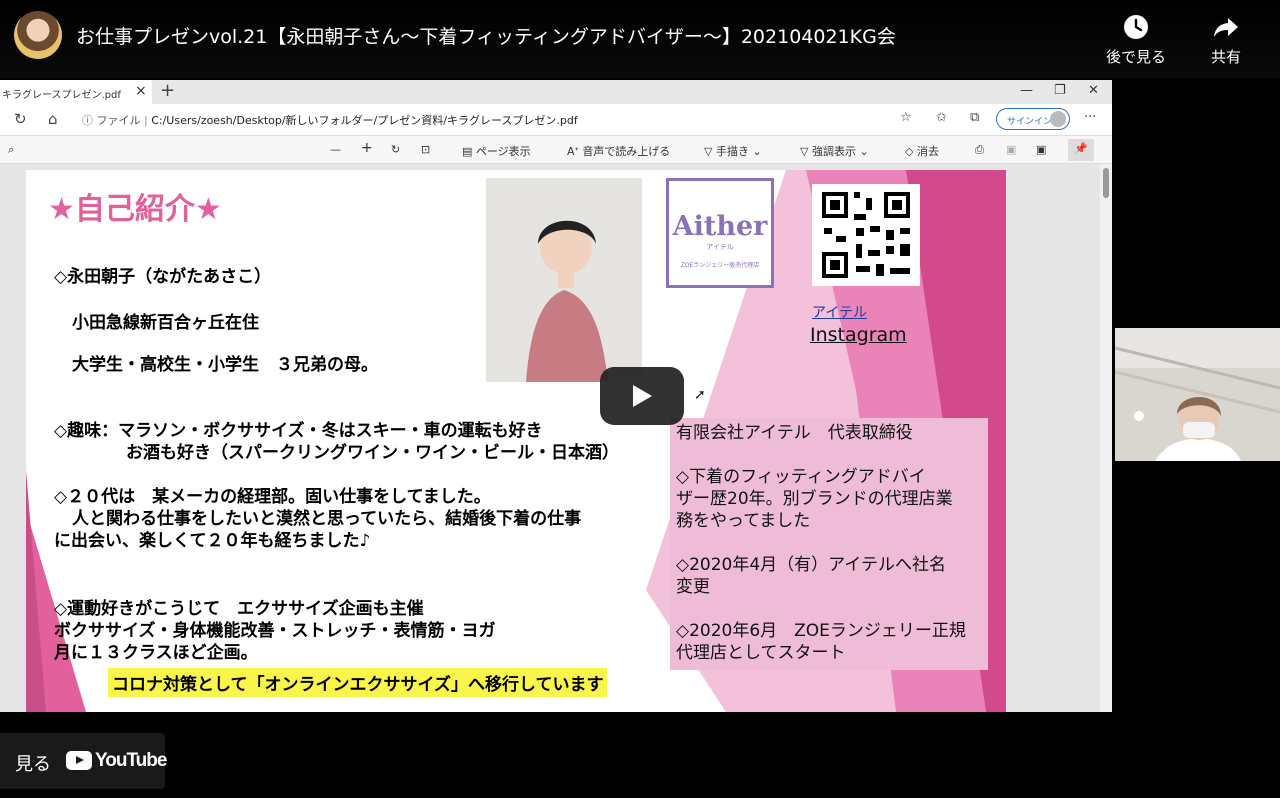 Image resolution: width=1280 pixels, height=798 pixels. I want to click on pin-toolbar-icon: 📌, so click(1081, 150).